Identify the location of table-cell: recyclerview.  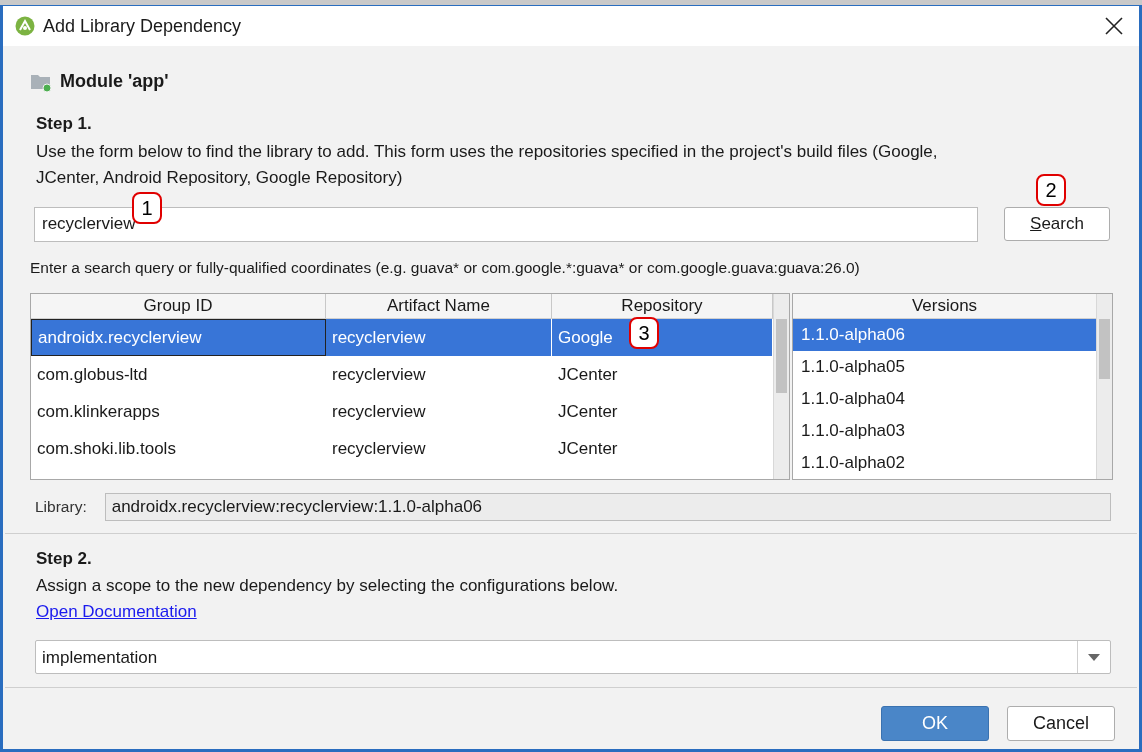
(439, 337).